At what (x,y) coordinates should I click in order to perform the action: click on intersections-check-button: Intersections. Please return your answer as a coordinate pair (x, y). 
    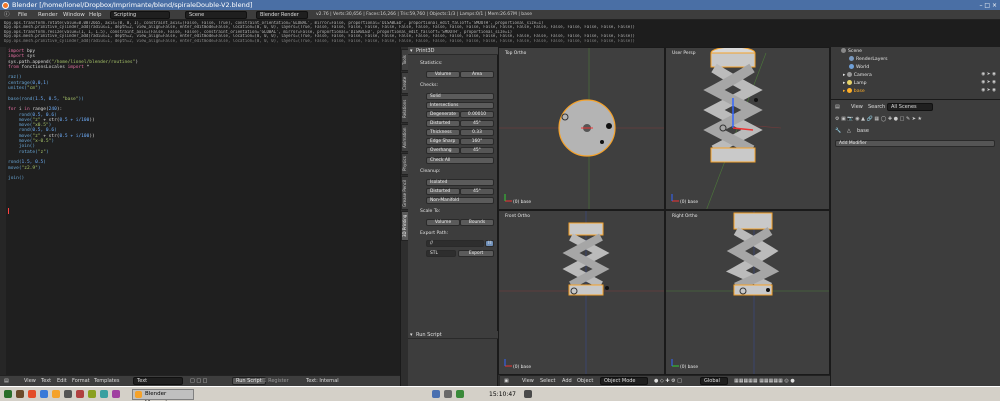
    Looking at the image, I should click on (460, 105).